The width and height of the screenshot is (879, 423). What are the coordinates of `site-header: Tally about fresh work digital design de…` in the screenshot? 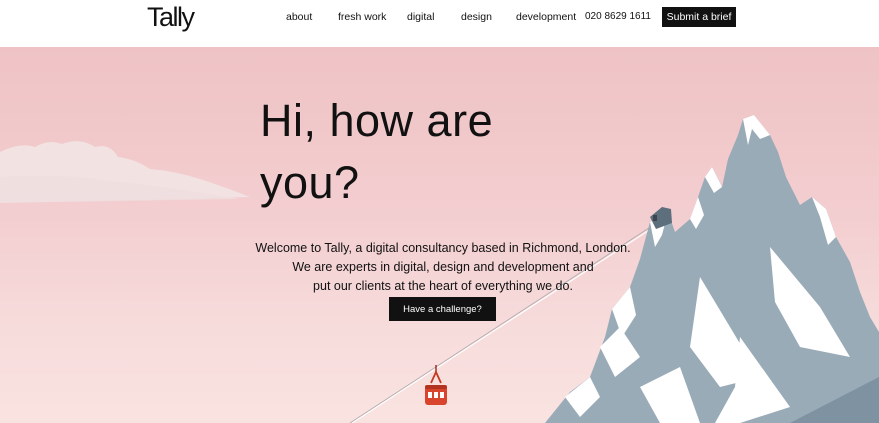 It's located at (439, 23).